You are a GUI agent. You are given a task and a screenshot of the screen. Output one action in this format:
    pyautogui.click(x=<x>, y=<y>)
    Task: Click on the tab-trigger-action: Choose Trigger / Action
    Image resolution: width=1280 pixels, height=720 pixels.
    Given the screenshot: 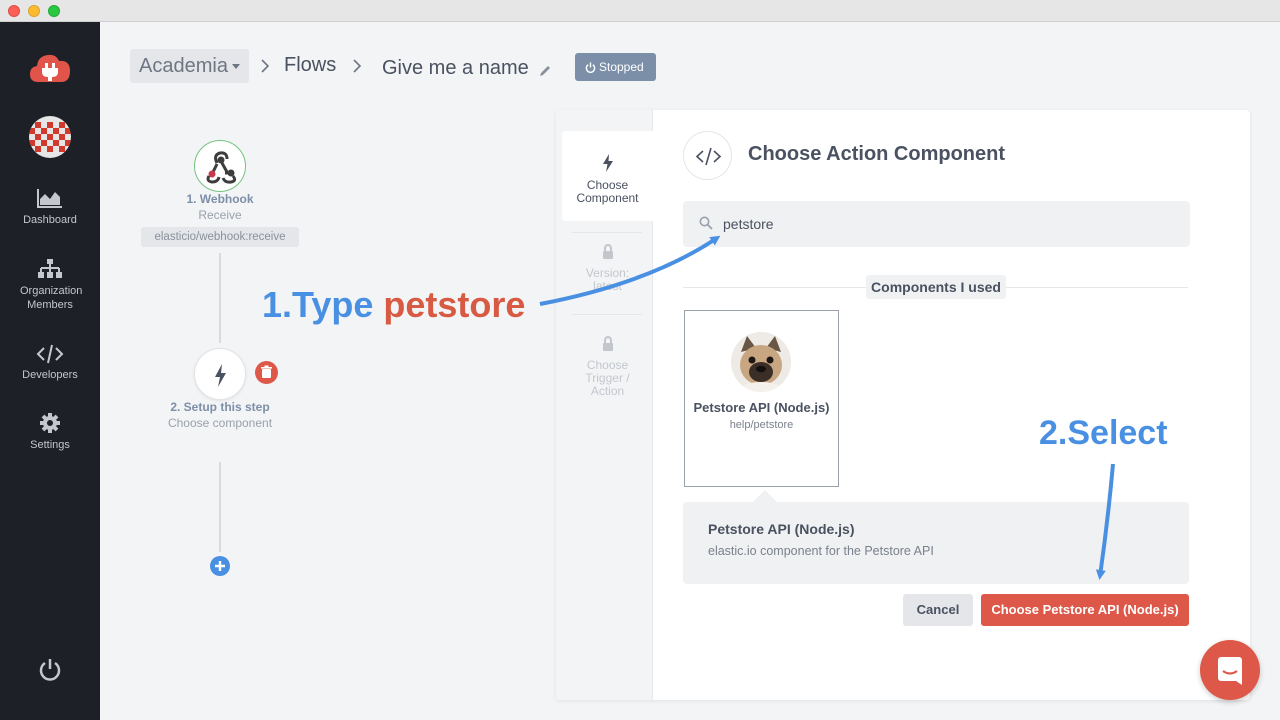 What is the action you would take?
    pyautogui.click(x=607, y=367)
    